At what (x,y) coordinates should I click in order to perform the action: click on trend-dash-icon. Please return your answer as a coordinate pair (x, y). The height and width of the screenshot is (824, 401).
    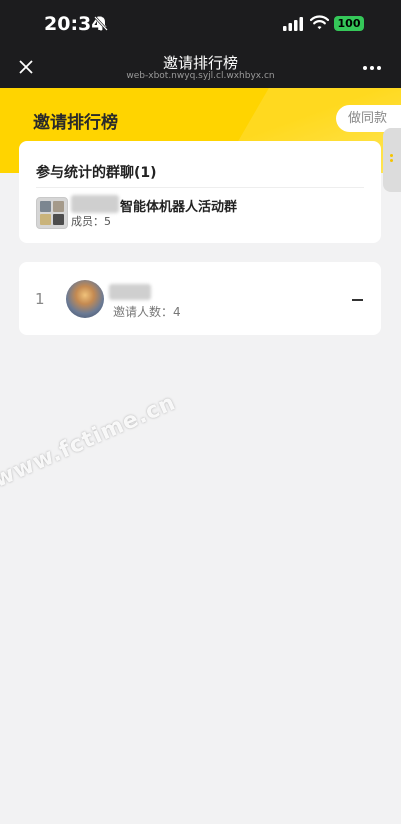
    Looking at the image, I should click on (357, 300).